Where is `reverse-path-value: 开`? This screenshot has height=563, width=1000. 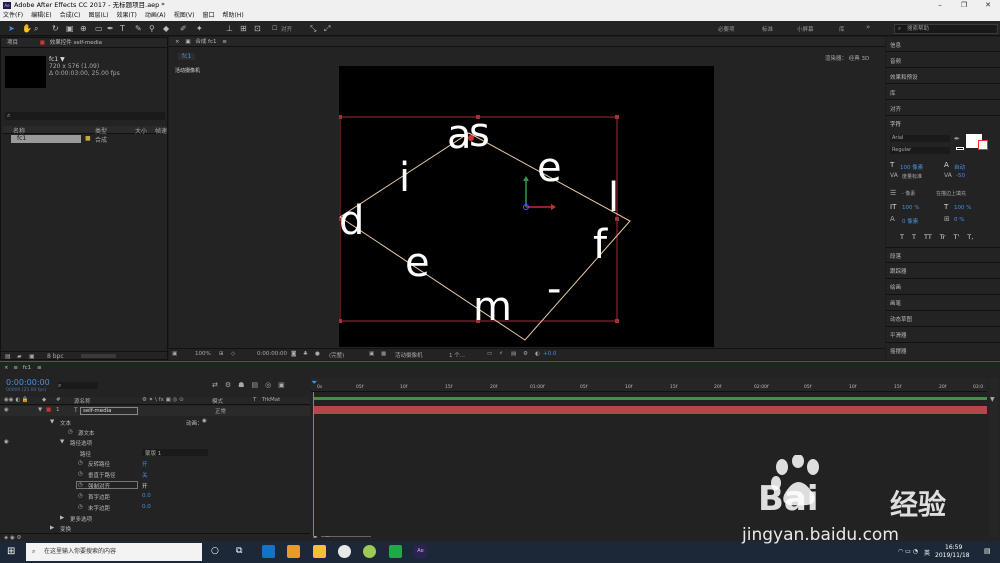
reverse-path-value: 开 is located at coordinates (145, 464).